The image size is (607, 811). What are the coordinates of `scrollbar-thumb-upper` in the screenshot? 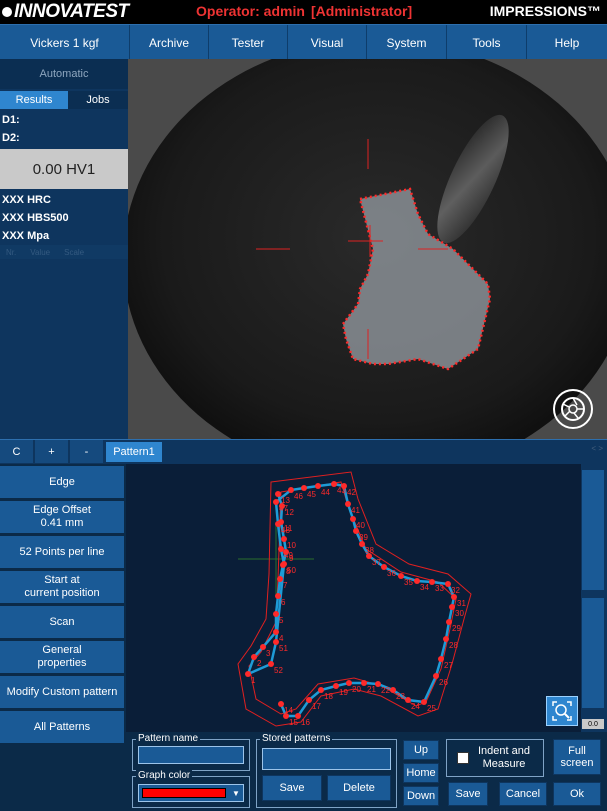 It's located at (593, 530).